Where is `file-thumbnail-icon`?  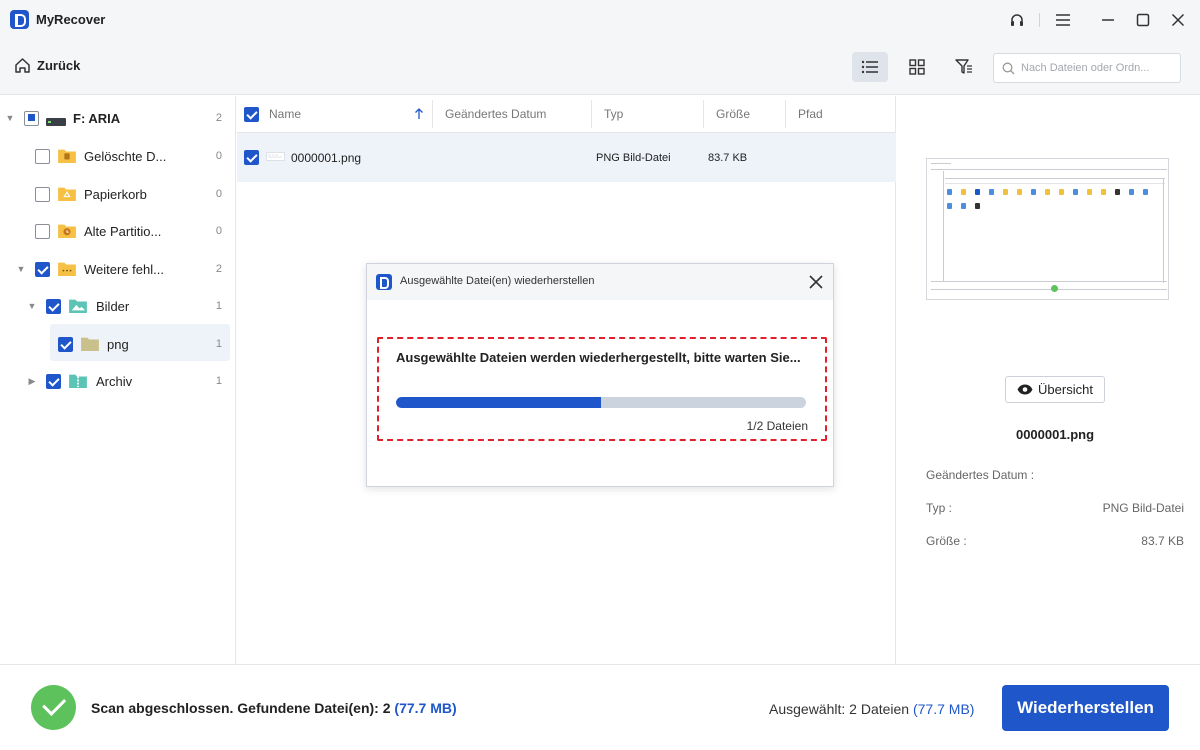
file-thumbnail-icon is located at coordinates (275, 156).